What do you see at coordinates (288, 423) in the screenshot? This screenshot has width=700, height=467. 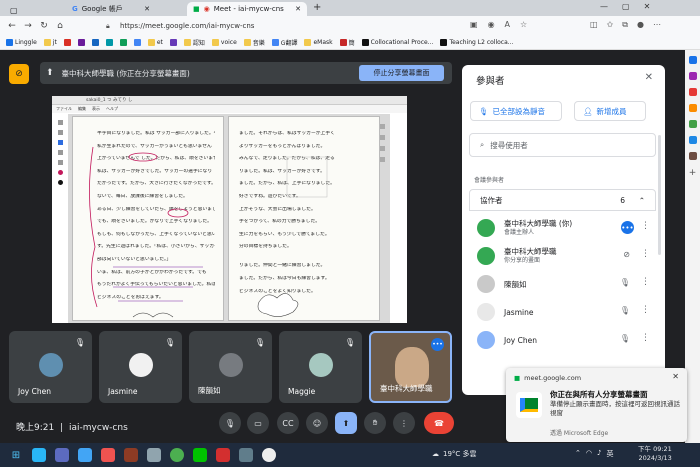 I see `captions-button: CC` at bounding box center [288, 423].